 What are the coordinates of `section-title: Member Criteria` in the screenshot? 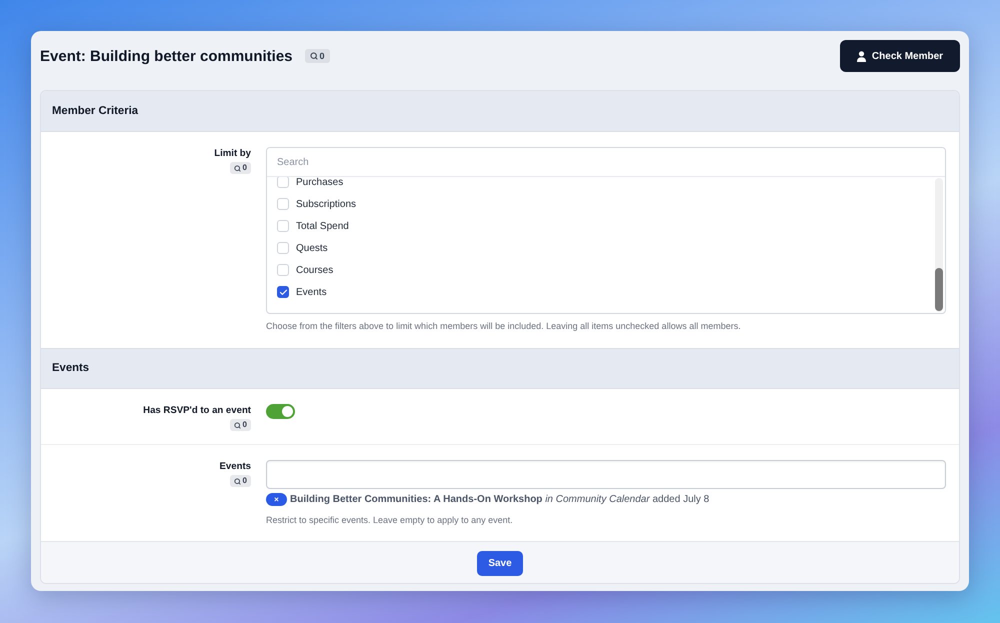 It's located at (95, 111).